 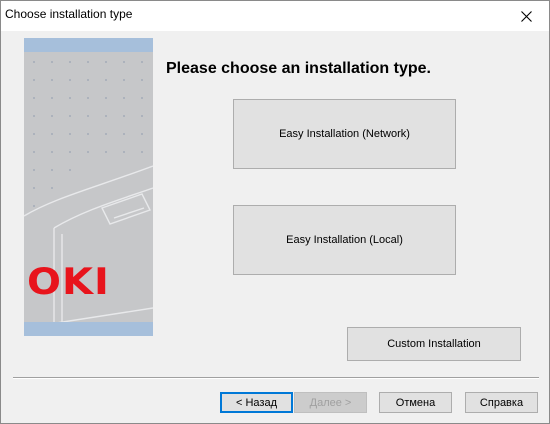 What do you see at coordinates (88, 45) in the screenshot?
I see `banner-top-stripe` at bounding box center [88, 45].